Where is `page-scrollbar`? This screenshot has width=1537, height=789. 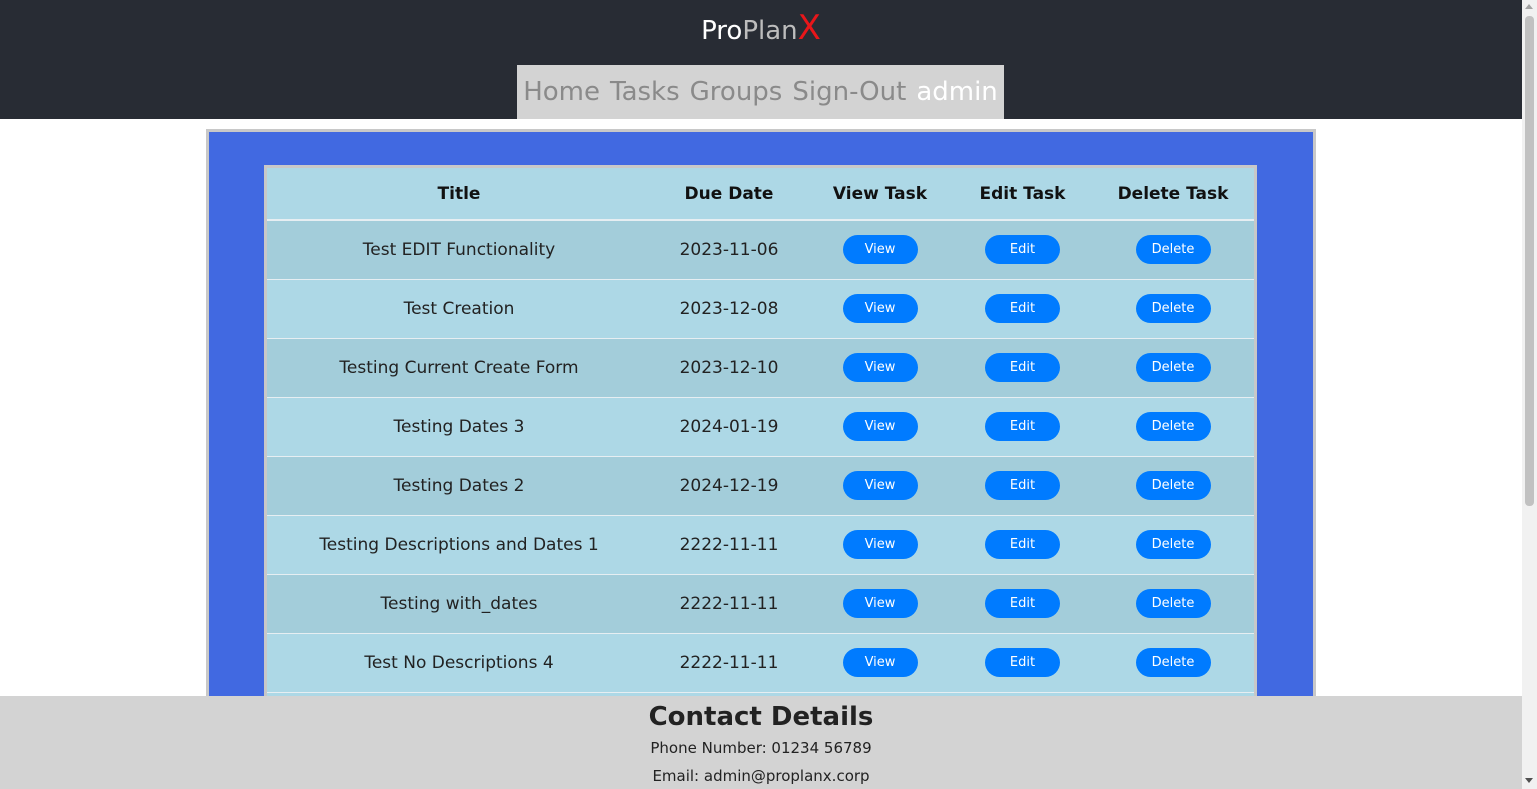
page-scrollbar is located at coordinates (1529, 394).